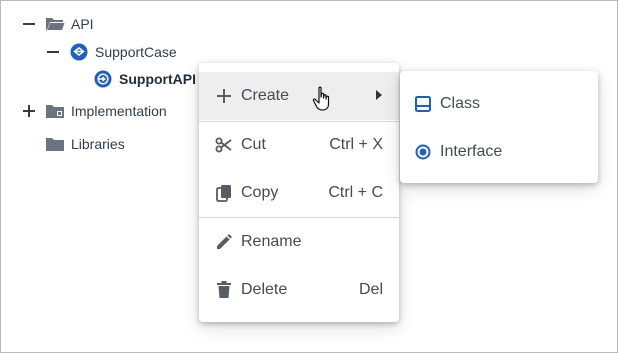 Image resolution: width=618 pixels, height=353 pixels. I want to click on tree-node-implementation: Implementation, so click(94, 111).